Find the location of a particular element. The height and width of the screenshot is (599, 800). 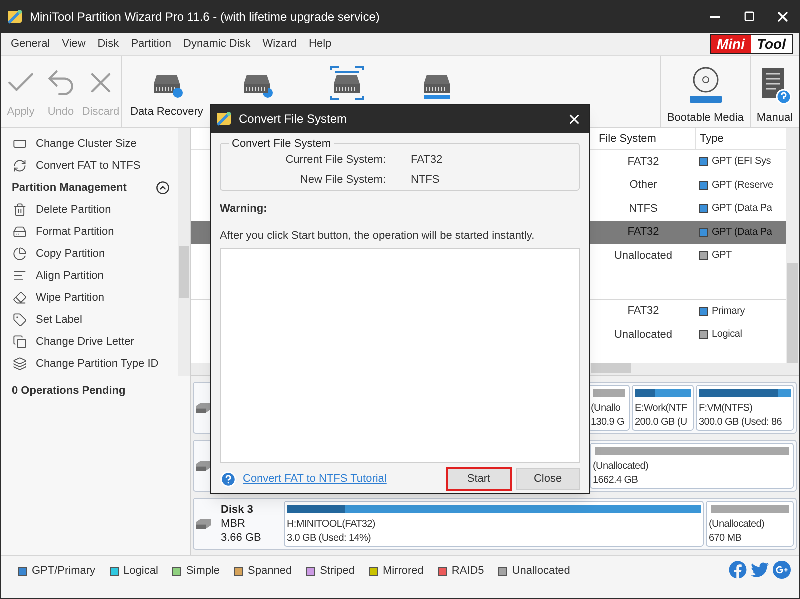

table-cell-text: GPT (EFI Sys is located at coordinates (742, 162).